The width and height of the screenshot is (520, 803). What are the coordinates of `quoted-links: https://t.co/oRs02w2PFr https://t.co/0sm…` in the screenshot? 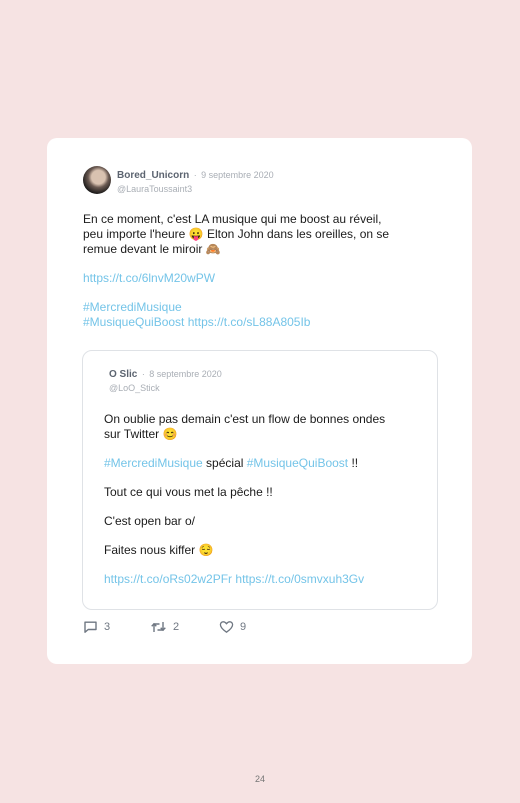 It's located at (261, 579).